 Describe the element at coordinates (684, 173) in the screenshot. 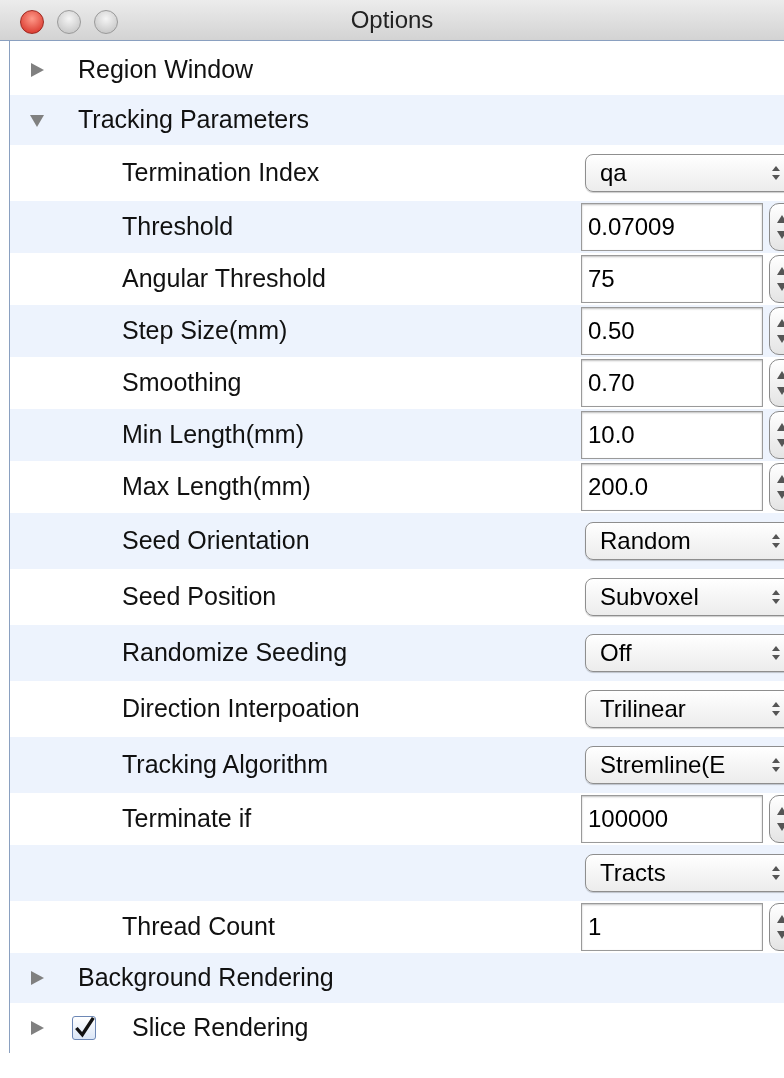

I see `dropdown: qa` at that location.